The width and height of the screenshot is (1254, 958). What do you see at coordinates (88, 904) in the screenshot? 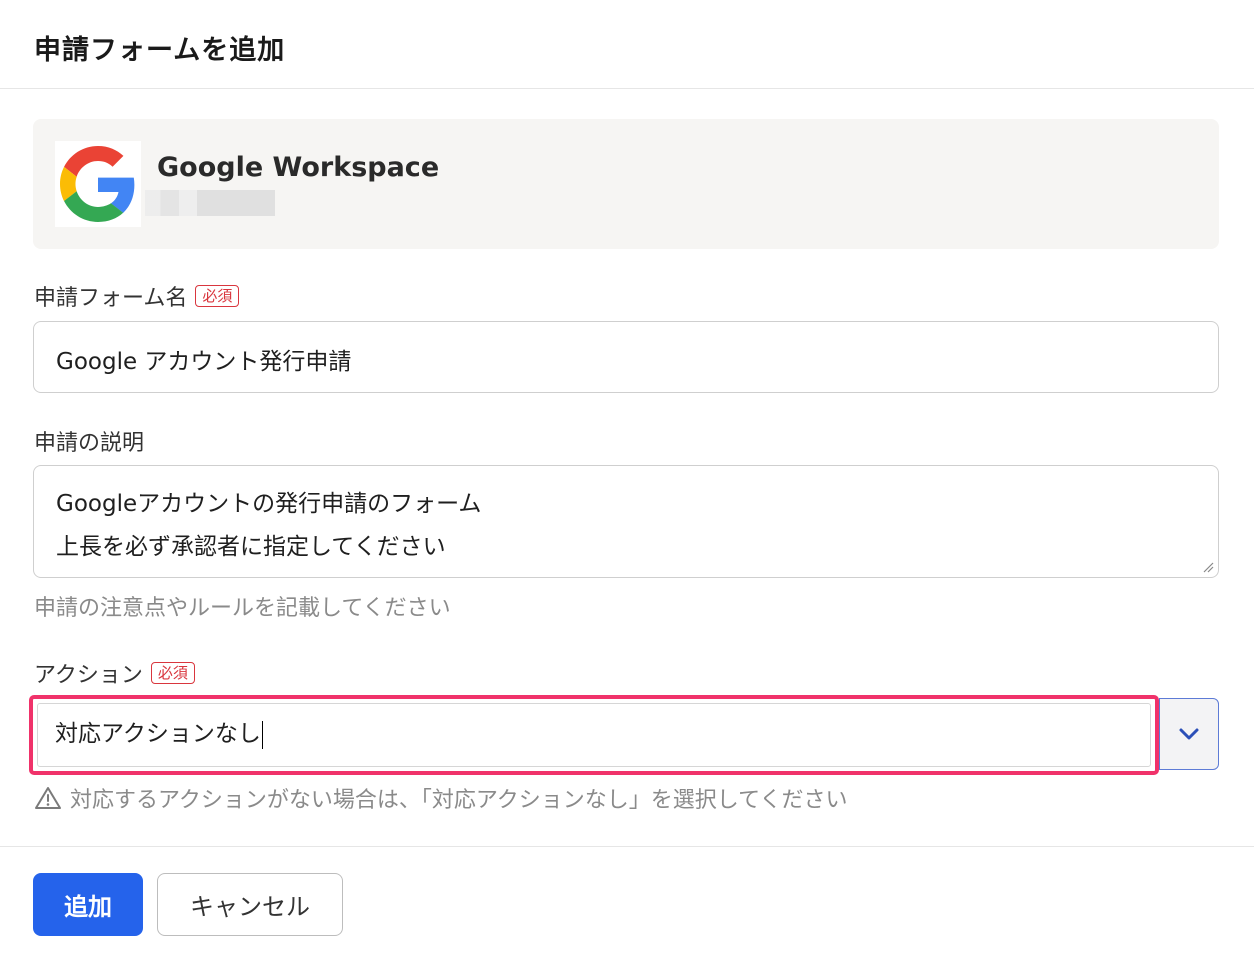
I see `add-button: 追加` at bounding box center [88, 904].